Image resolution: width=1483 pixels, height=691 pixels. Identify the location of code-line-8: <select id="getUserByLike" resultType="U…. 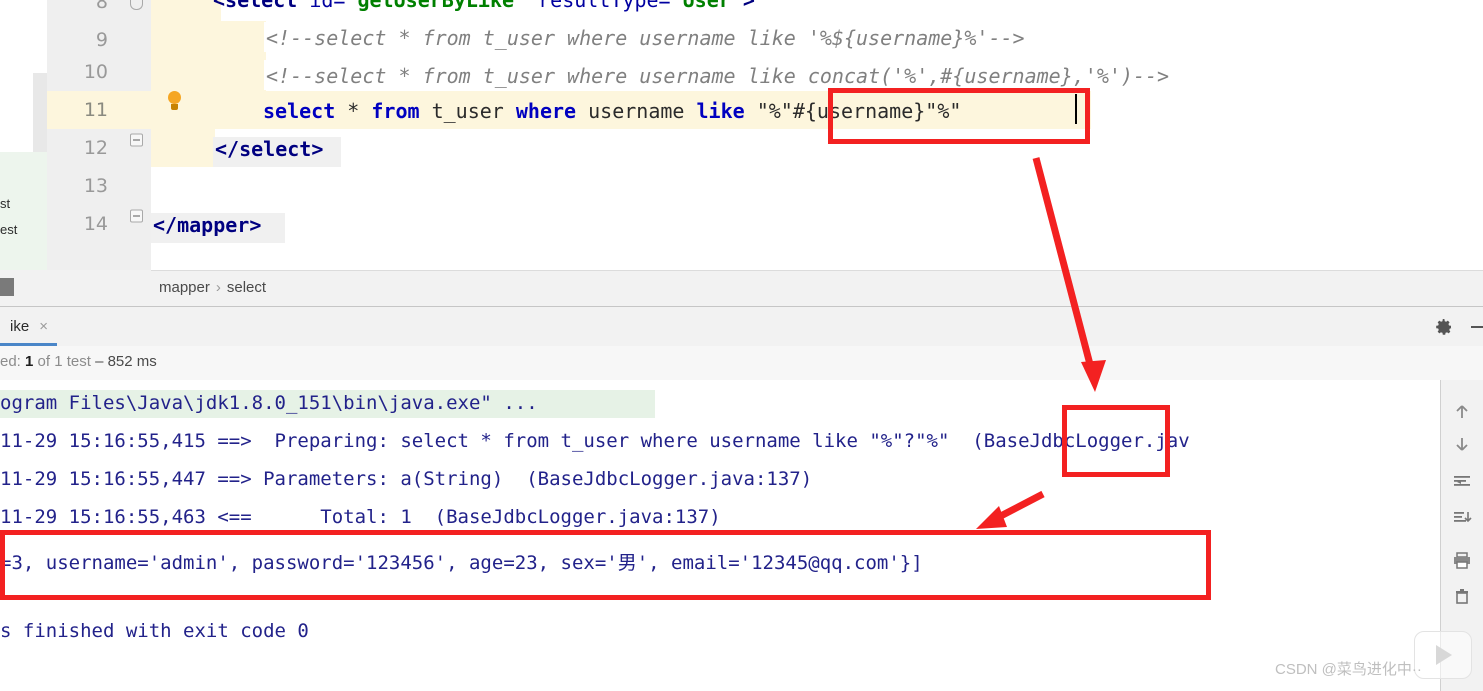
(484, 9).